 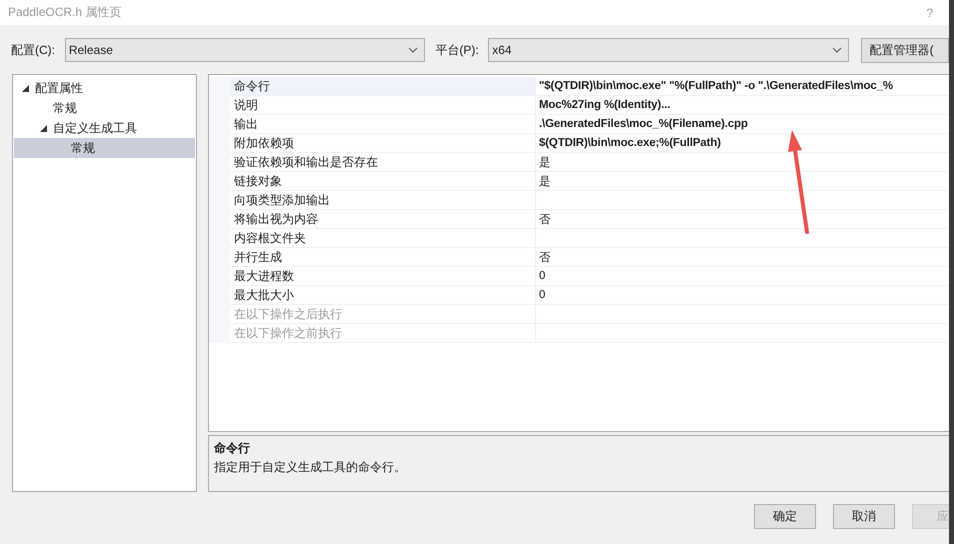 What do you see at coordinates (104, 128) in the screenshot?
I see `tree-item: 自定义生成工具` at bounding box center [104, 128].